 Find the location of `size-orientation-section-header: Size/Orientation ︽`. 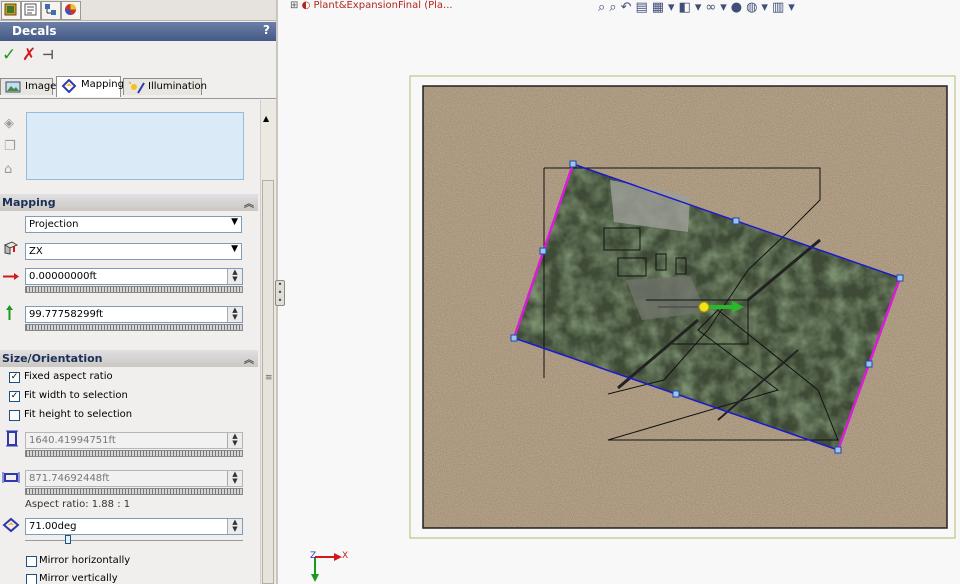

size-orientation-section-header: Size/Orientation ︽ is located at coordinates (129, 358).